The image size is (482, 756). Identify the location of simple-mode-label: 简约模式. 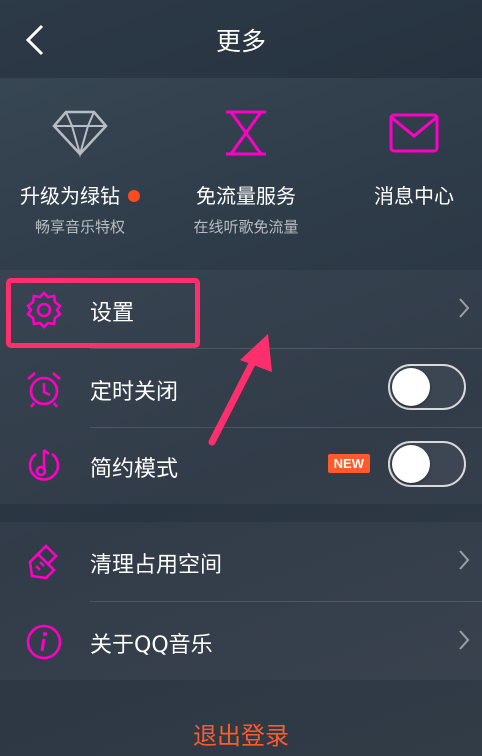
(134, 469).